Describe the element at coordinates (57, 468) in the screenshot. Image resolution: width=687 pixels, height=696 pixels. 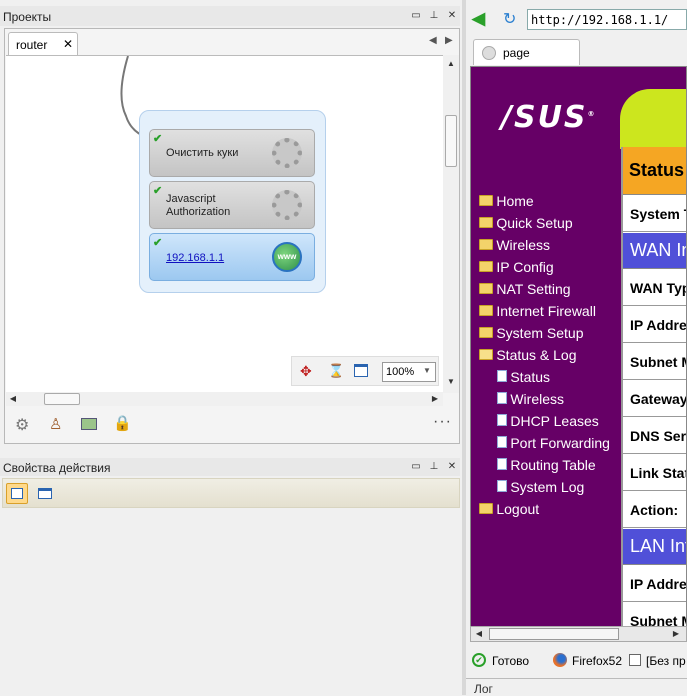
I see `properties-panel-title: Свойства действия` at that location.